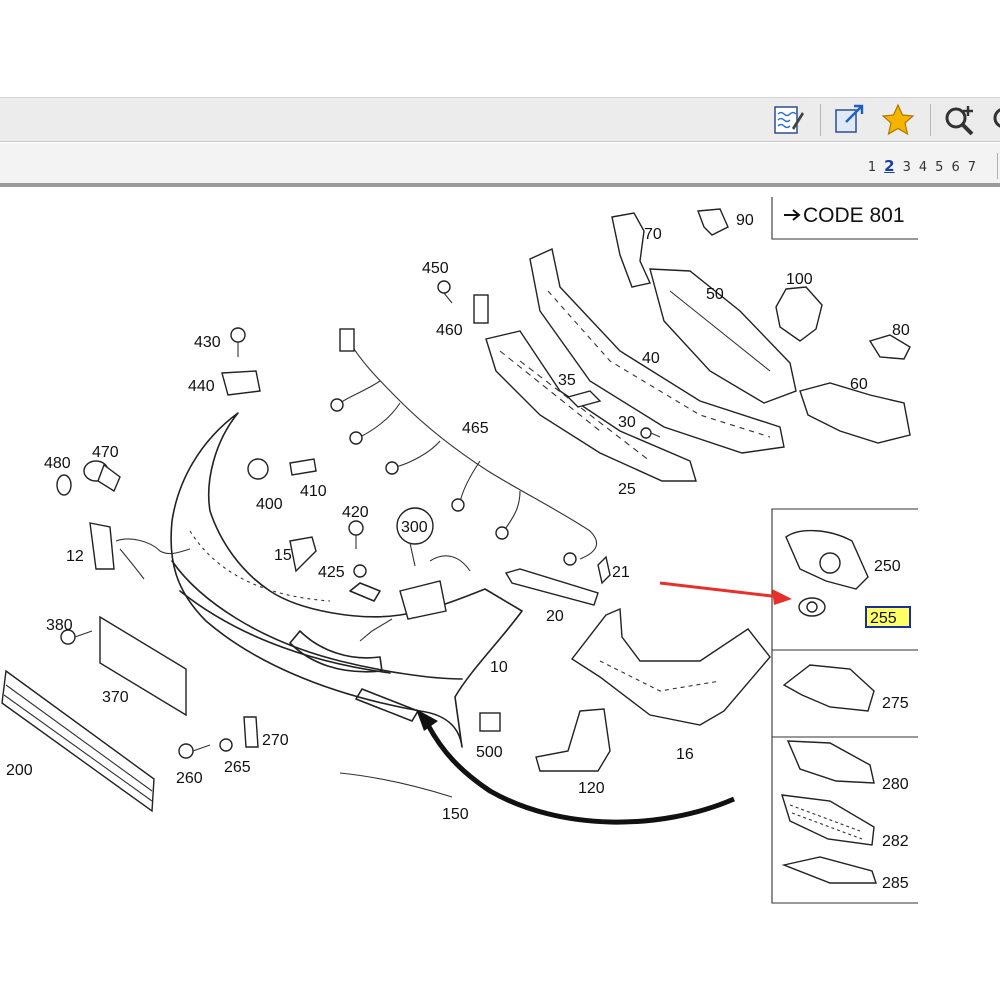  I want to click on part-275-light, so click(828, 688).